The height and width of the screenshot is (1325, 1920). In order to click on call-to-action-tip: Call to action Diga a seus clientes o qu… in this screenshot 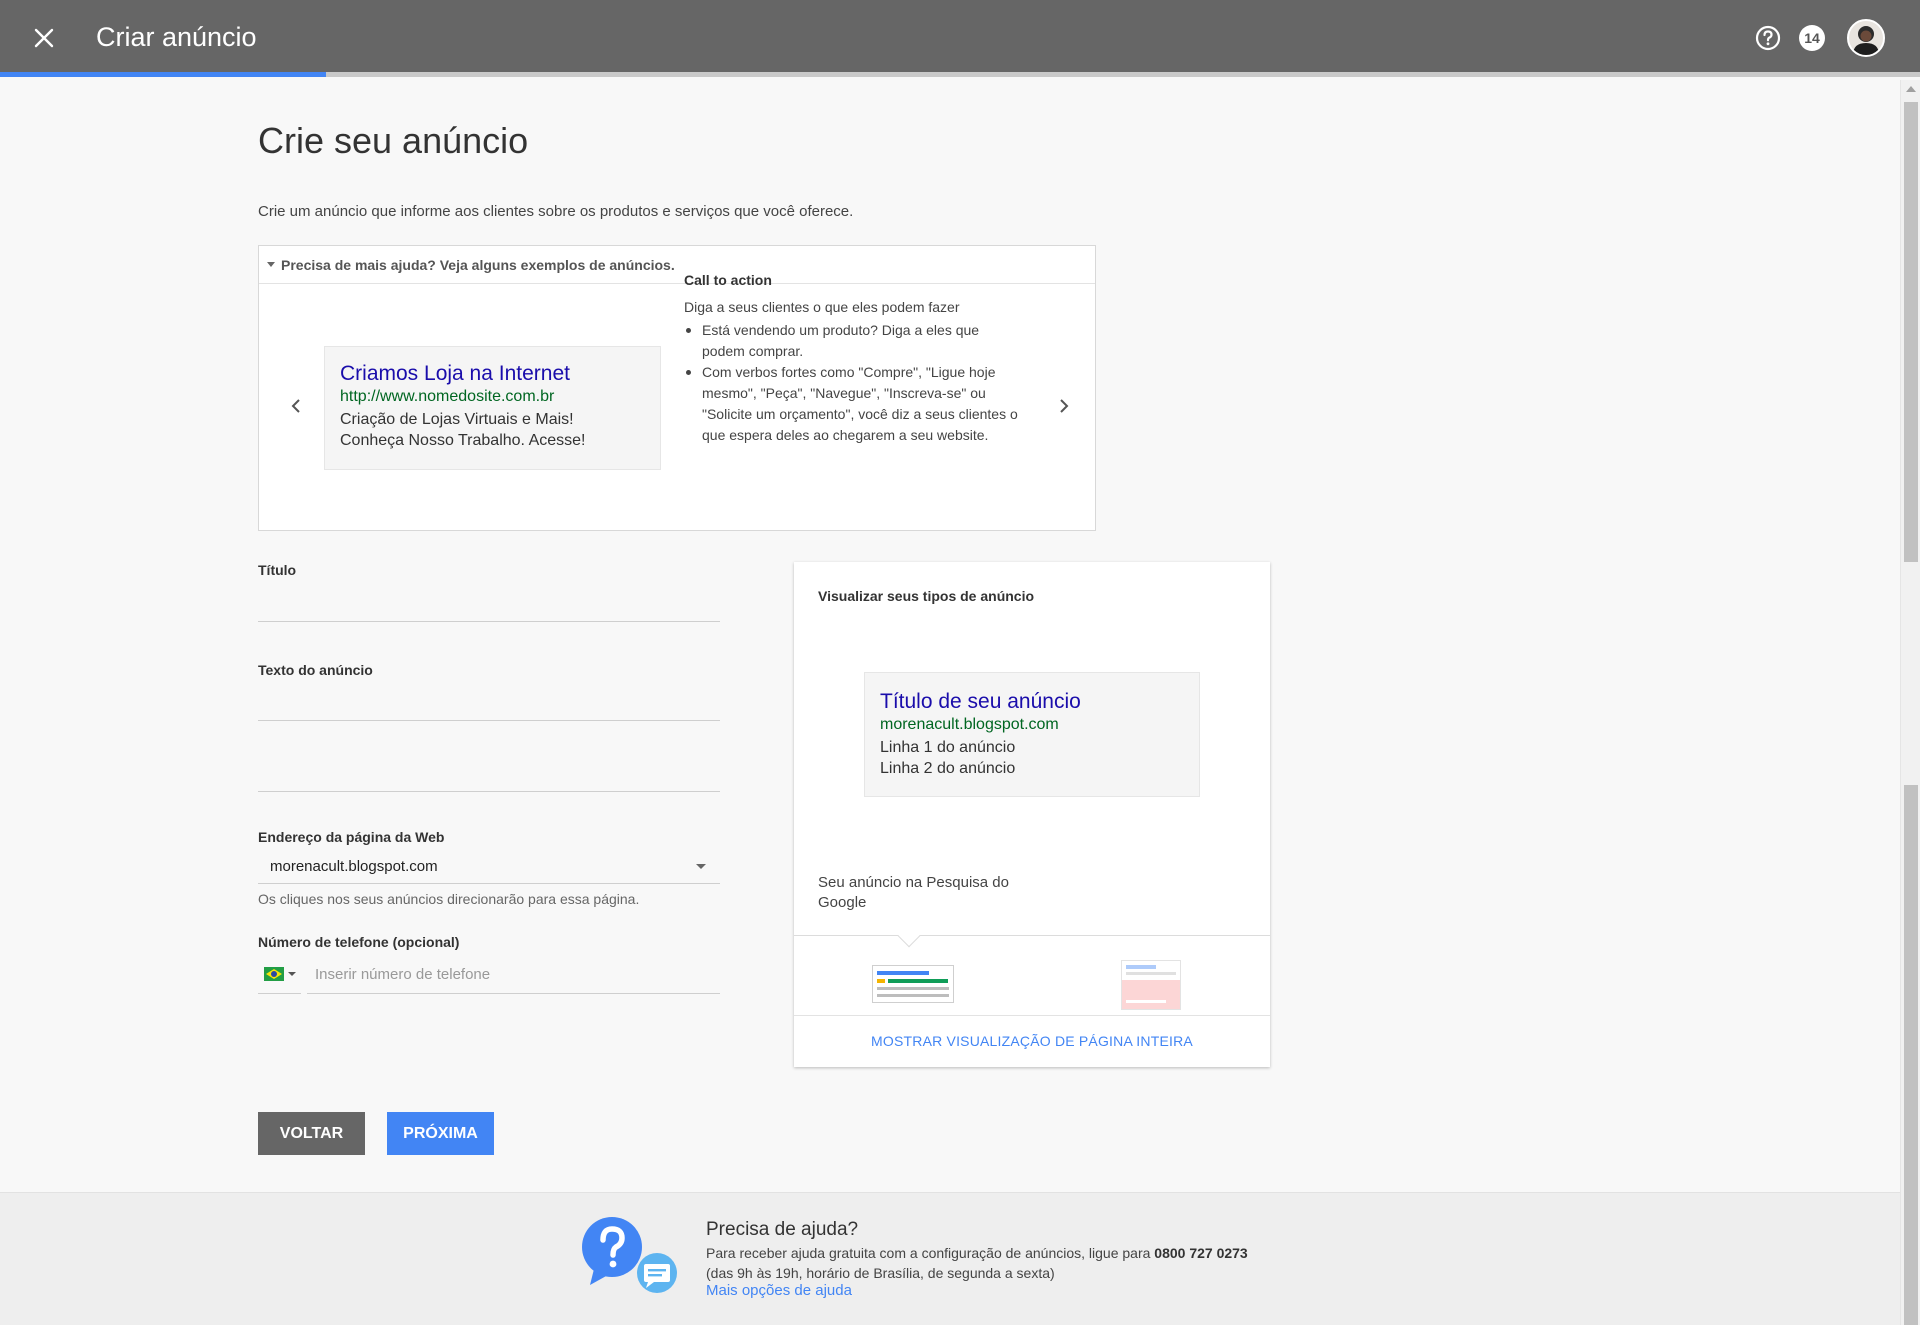, I will do `click(854, 358)`.